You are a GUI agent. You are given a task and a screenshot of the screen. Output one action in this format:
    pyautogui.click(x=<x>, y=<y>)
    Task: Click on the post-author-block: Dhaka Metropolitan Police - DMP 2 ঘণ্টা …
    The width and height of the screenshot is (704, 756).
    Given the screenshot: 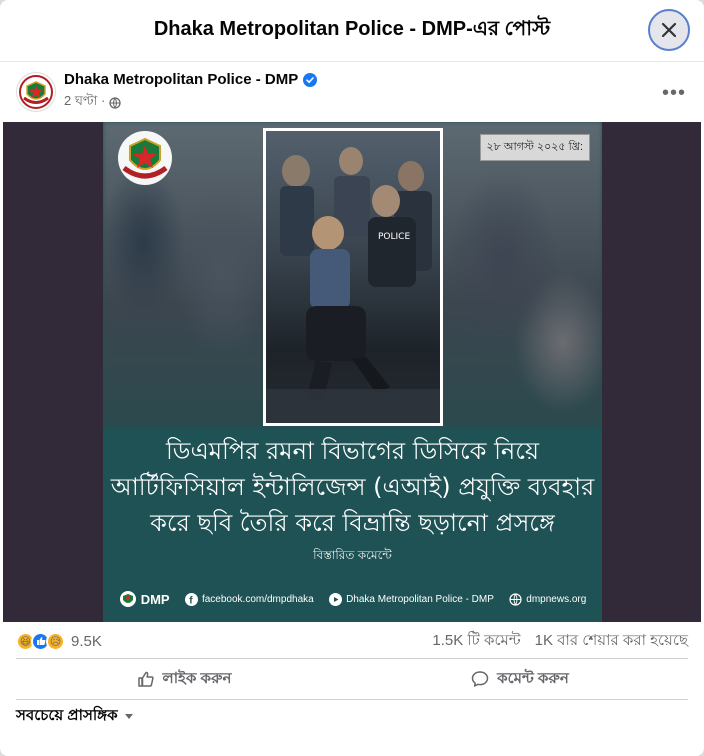 What is the action you would take?
    pyautogui.click(x=191, y=92)
    